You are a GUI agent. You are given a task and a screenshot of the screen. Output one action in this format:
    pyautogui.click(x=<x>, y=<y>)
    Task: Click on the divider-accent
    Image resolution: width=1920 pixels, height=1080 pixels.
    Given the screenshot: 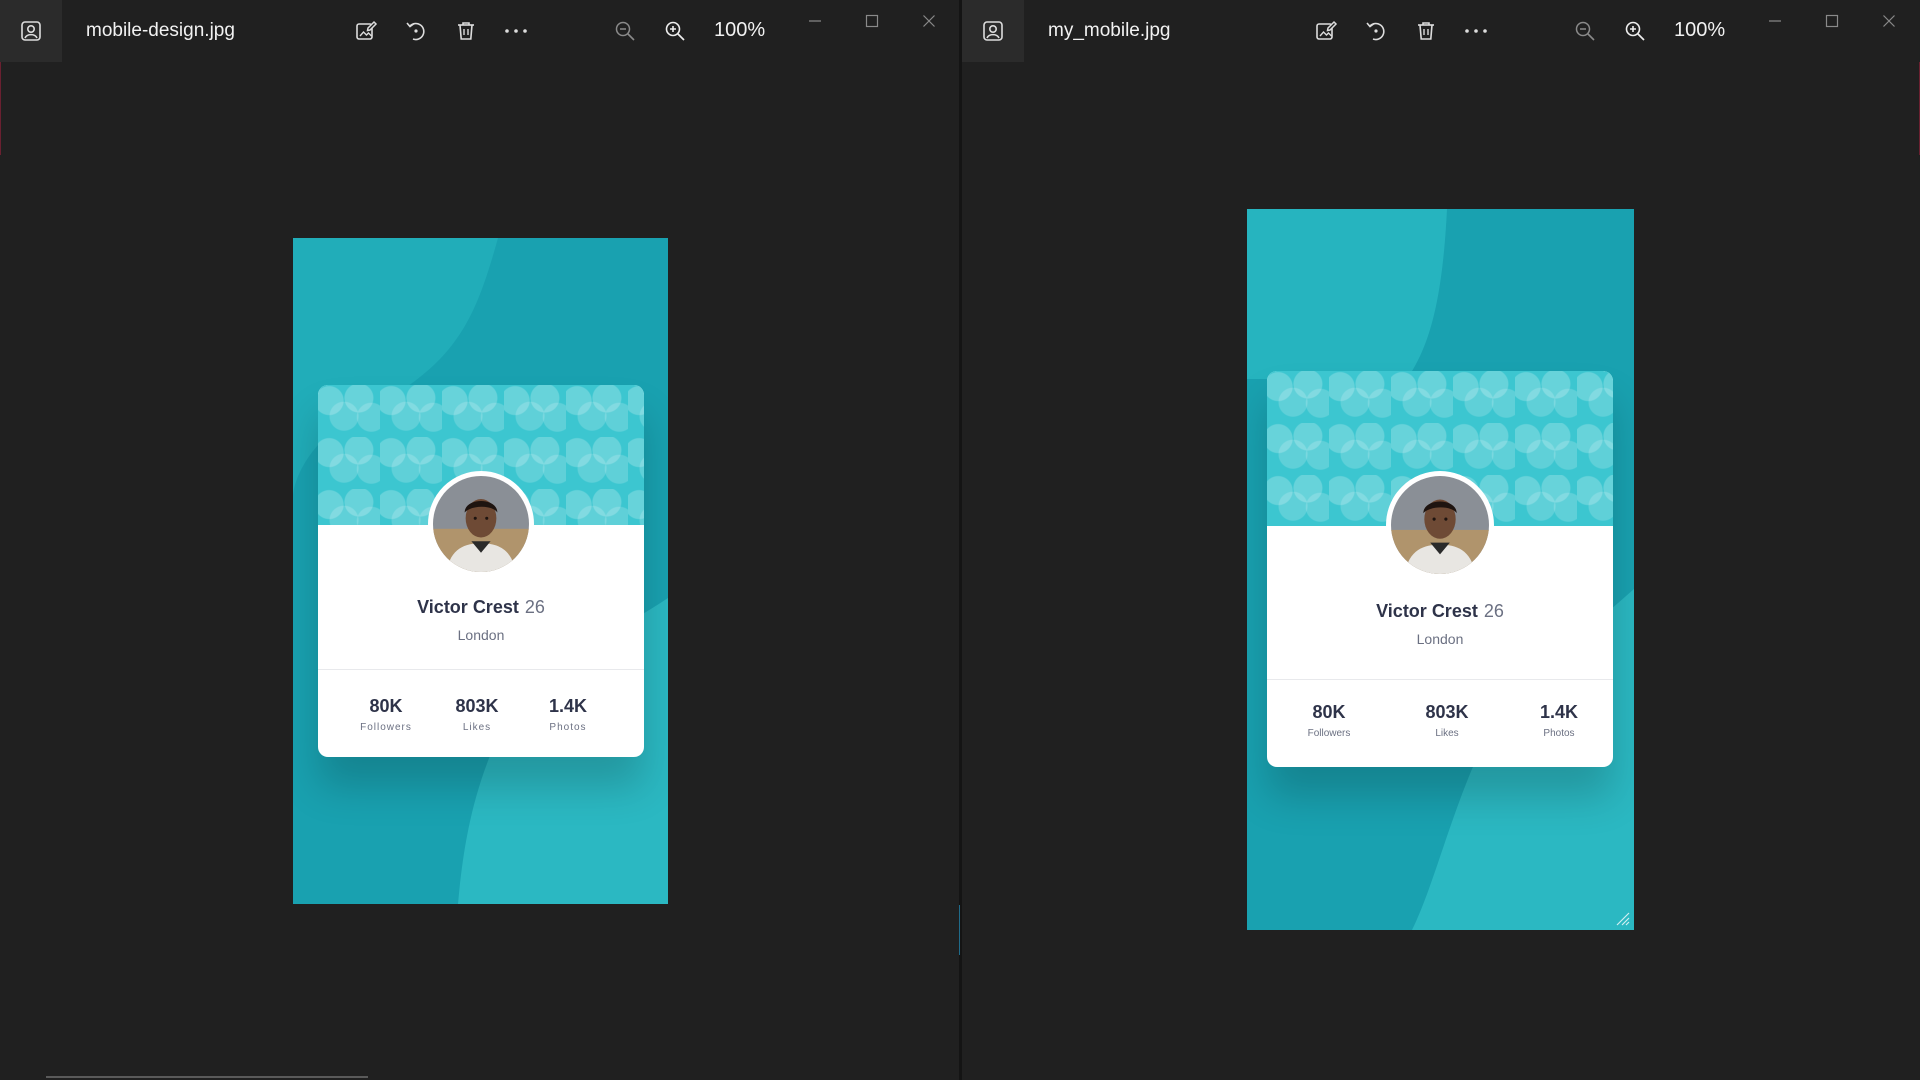 What is the action you would take?
    pyautogui.click(x=959, y=930)
    